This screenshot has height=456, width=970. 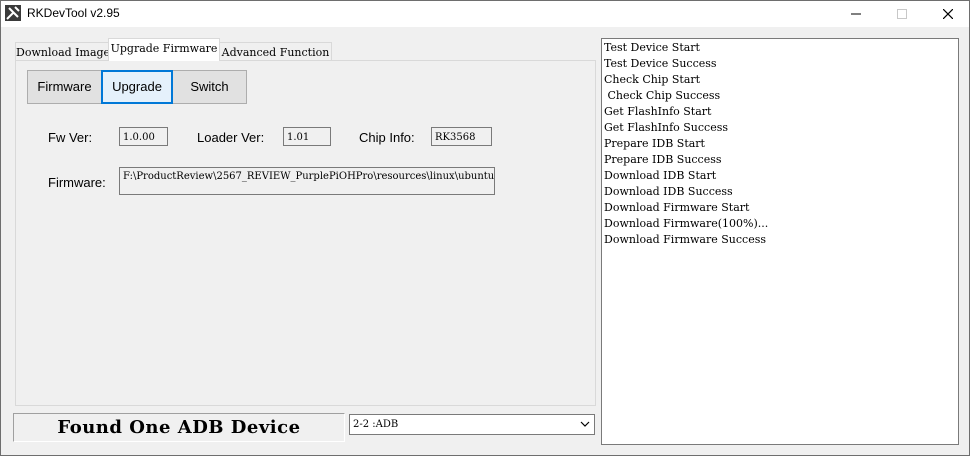 I want to click on log-line: Get FlashInfo Success, so click(x=666, y=127).